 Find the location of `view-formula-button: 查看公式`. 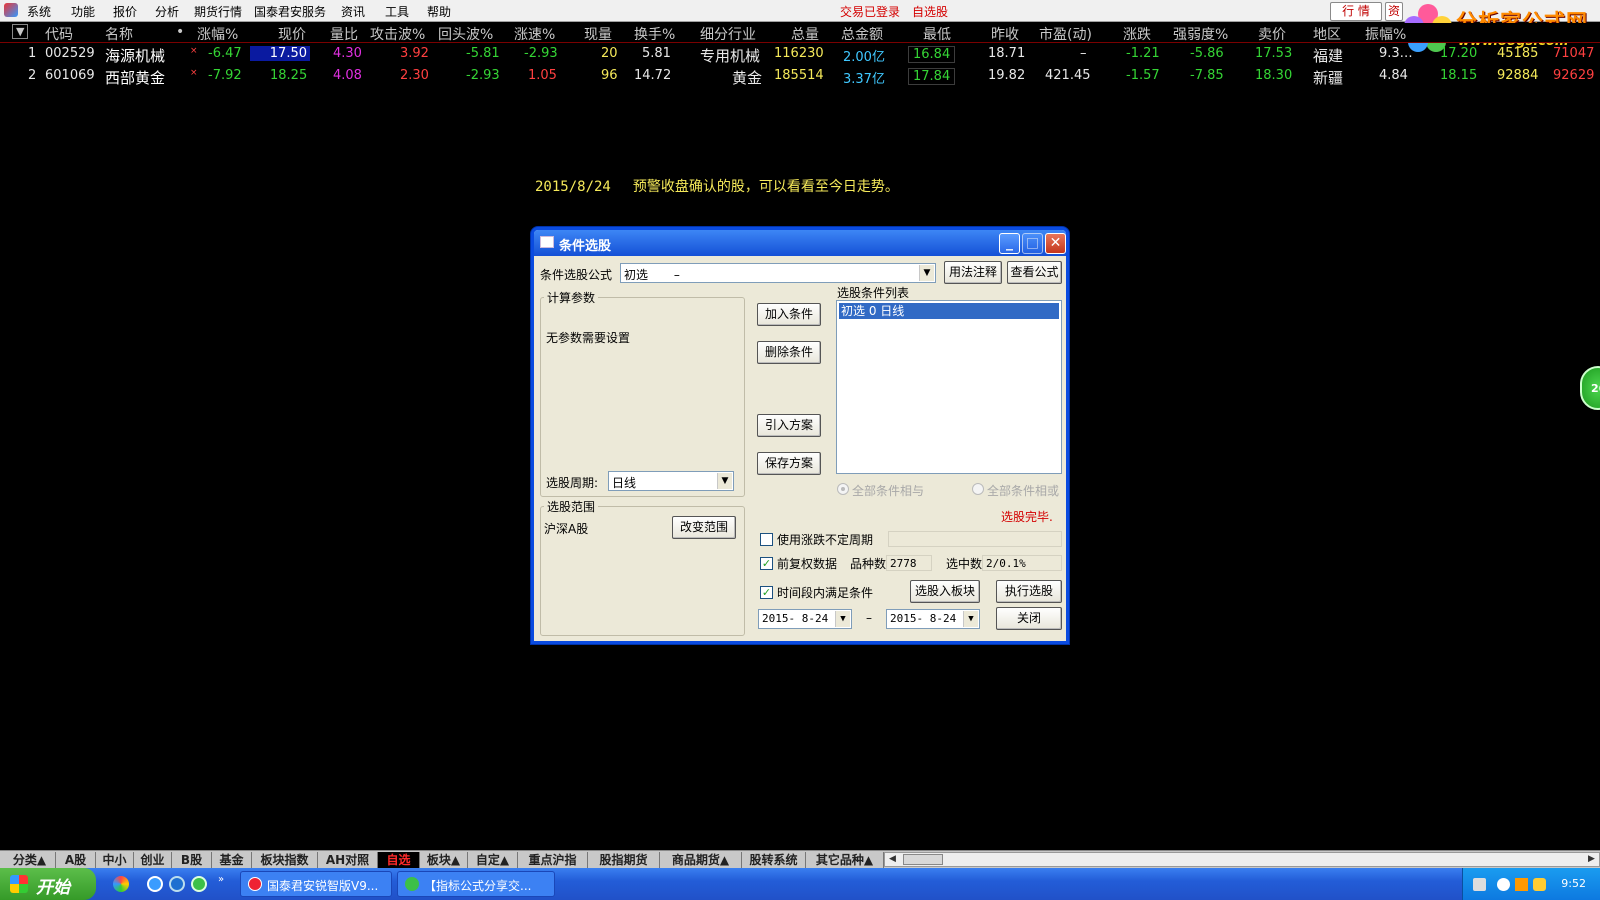

view-formula-button: 查看公式 is located at coordinates (1034, 272).